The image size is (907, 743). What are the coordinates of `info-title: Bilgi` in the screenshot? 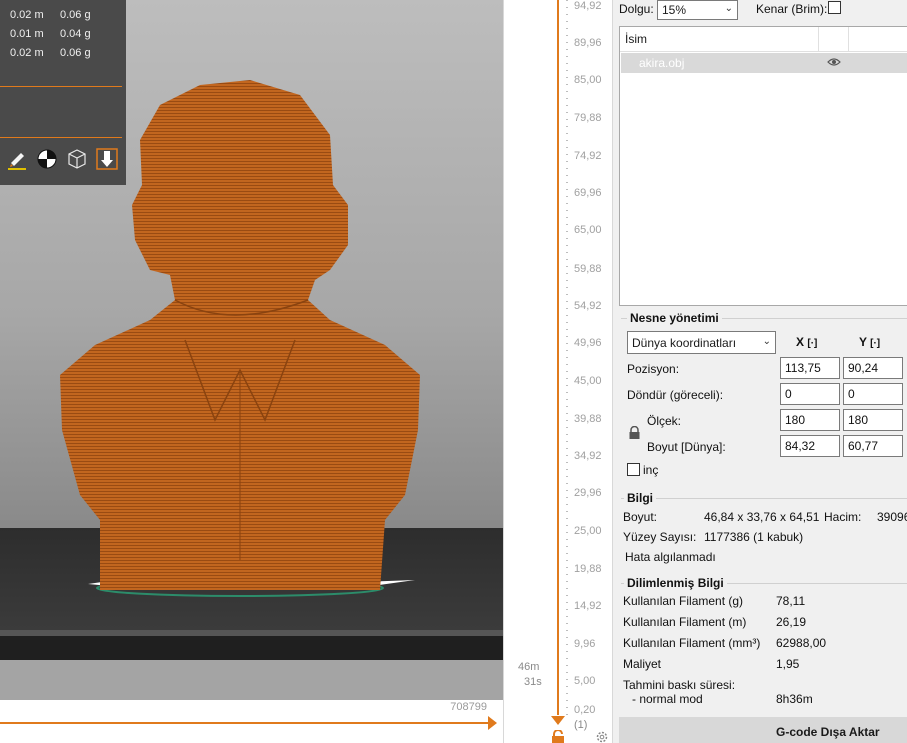 It's located at (640, 498).